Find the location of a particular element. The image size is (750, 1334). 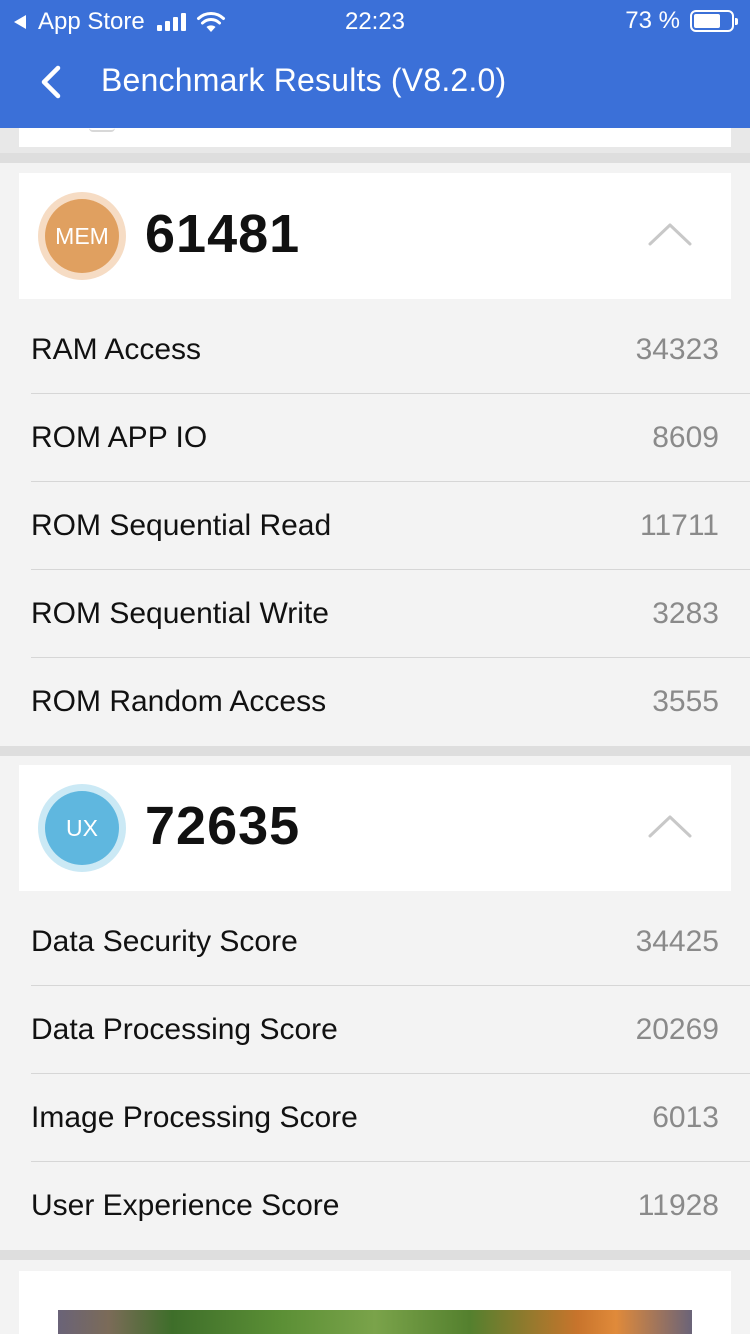

mem-badge-label: MEM is located at coordinates (82, 236).